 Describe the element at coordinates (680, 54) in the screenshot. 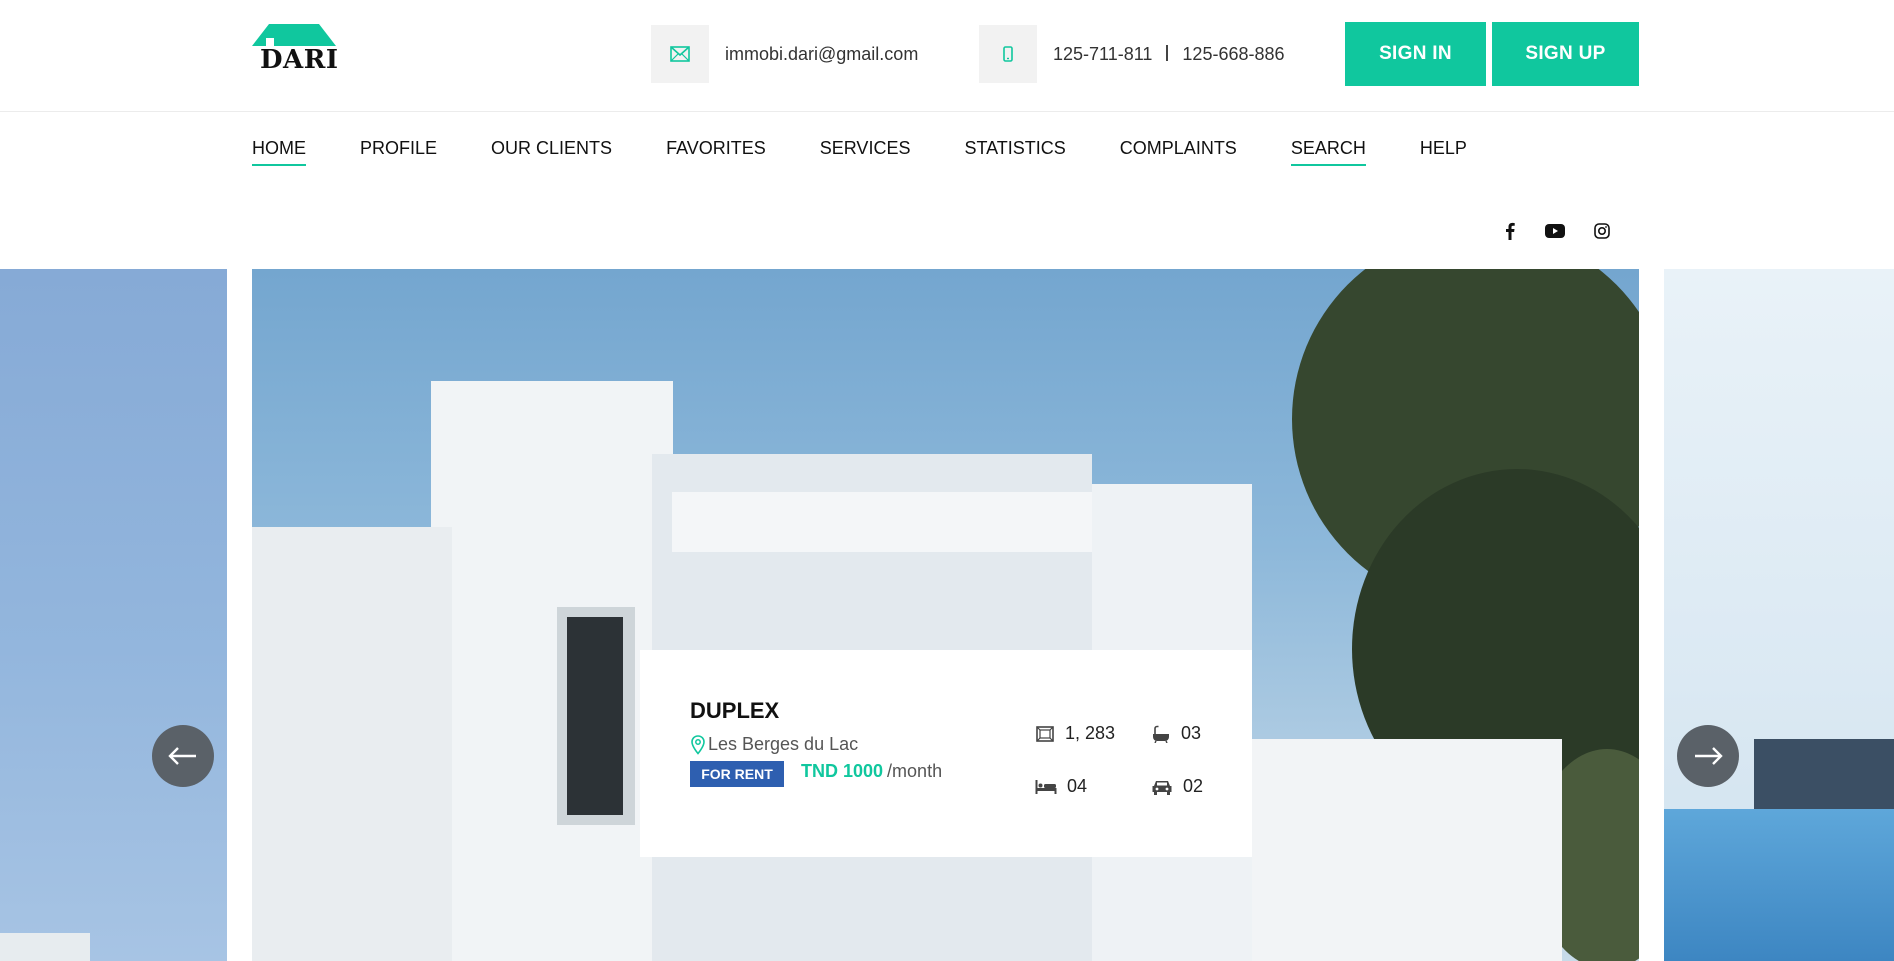

I see `envelope-icon` at that location.